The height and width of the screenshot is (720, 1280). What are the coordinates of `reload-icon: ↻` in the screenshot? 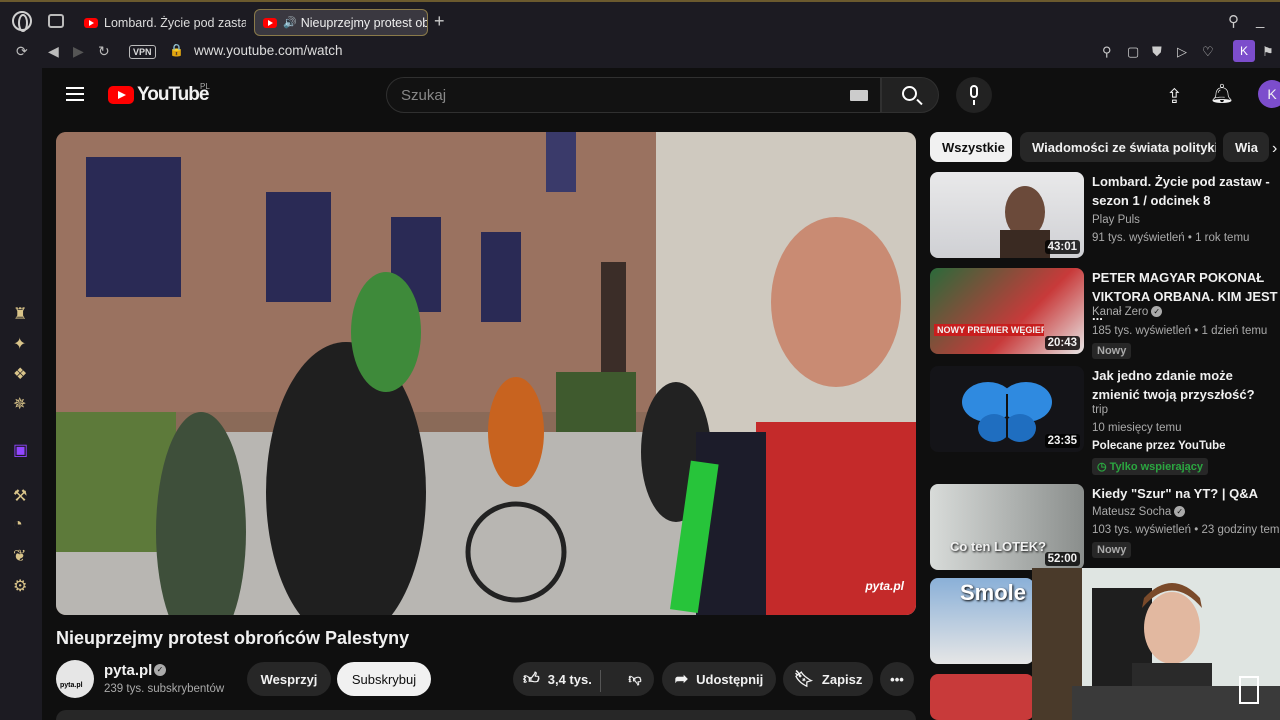 It's located at (104, 51).